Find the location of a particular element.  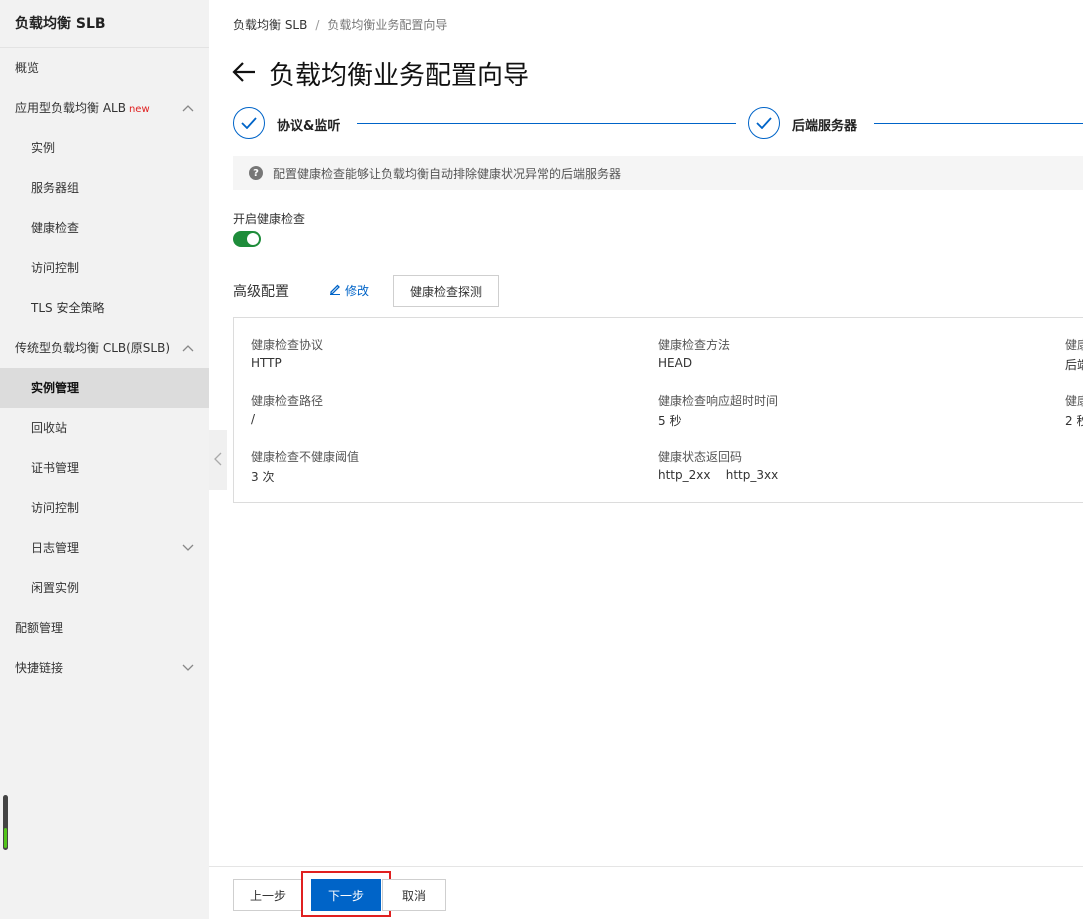

sidebar-item-label: 日志管理 is located at coordinates (55, 548).